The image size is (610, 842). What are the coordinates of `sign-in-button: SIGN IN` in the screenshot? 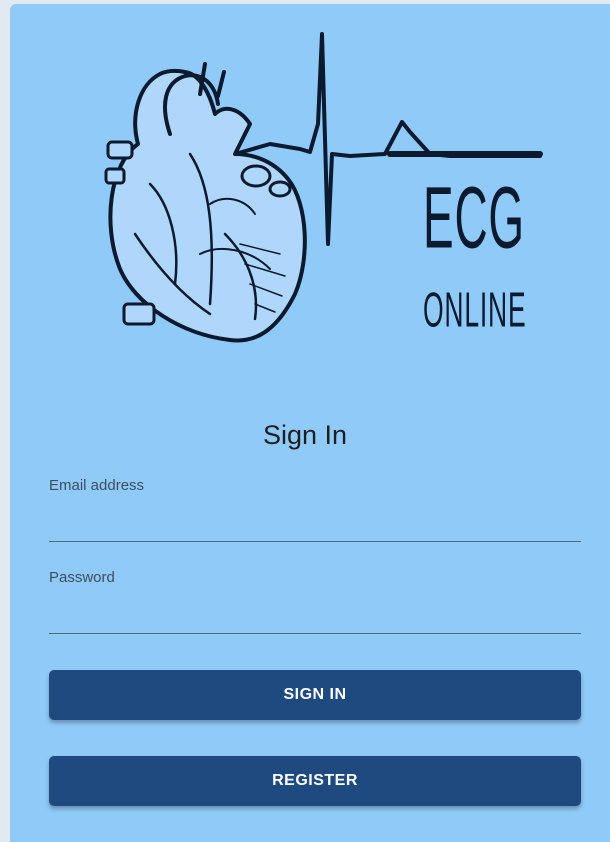 It's located at (315, 695).